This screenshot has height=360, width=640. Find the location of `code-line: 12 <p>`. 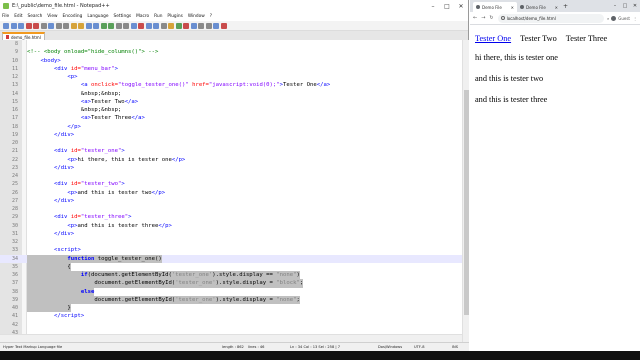

code-line: 12 <p> is located at coordinates (231, 77).